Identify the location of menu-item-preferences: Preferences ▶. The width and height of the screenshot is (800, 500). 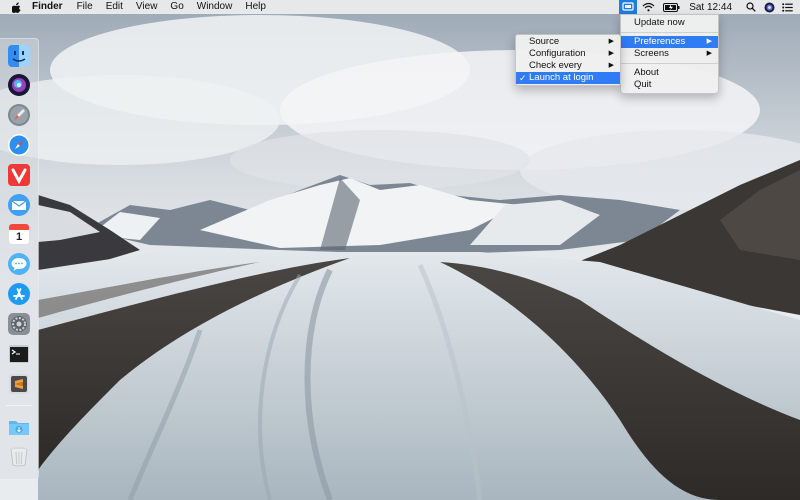
(669, 42).